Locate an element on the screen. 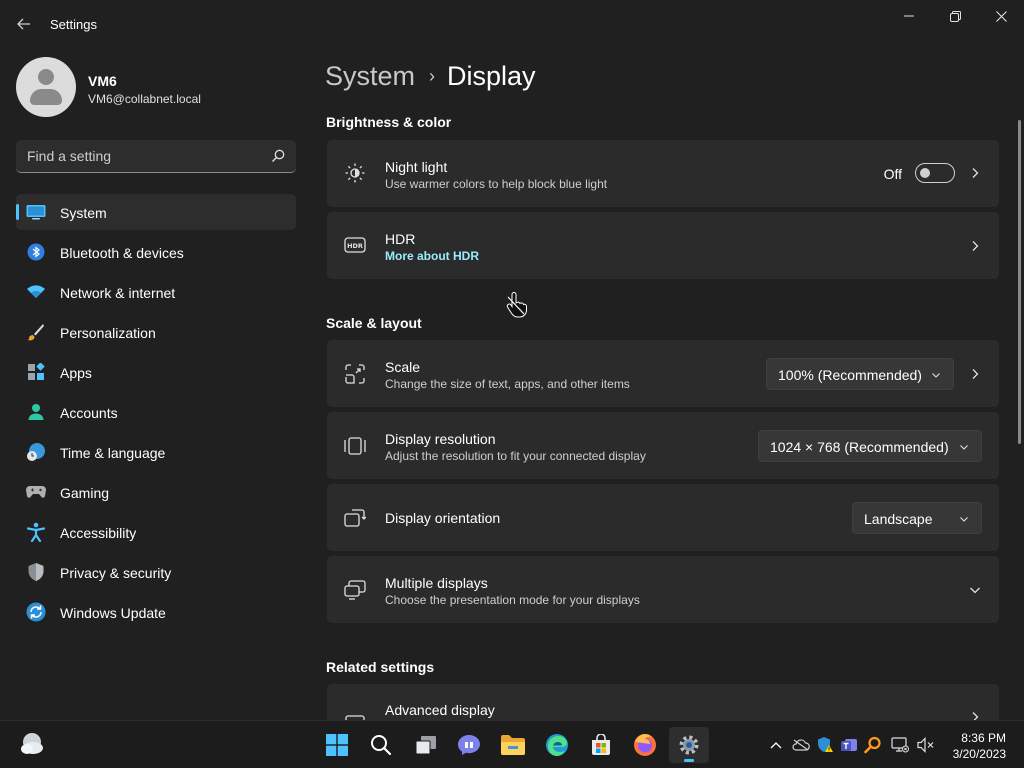  section-title-brightness: Brightness & color is located at coordinates (389, 122).